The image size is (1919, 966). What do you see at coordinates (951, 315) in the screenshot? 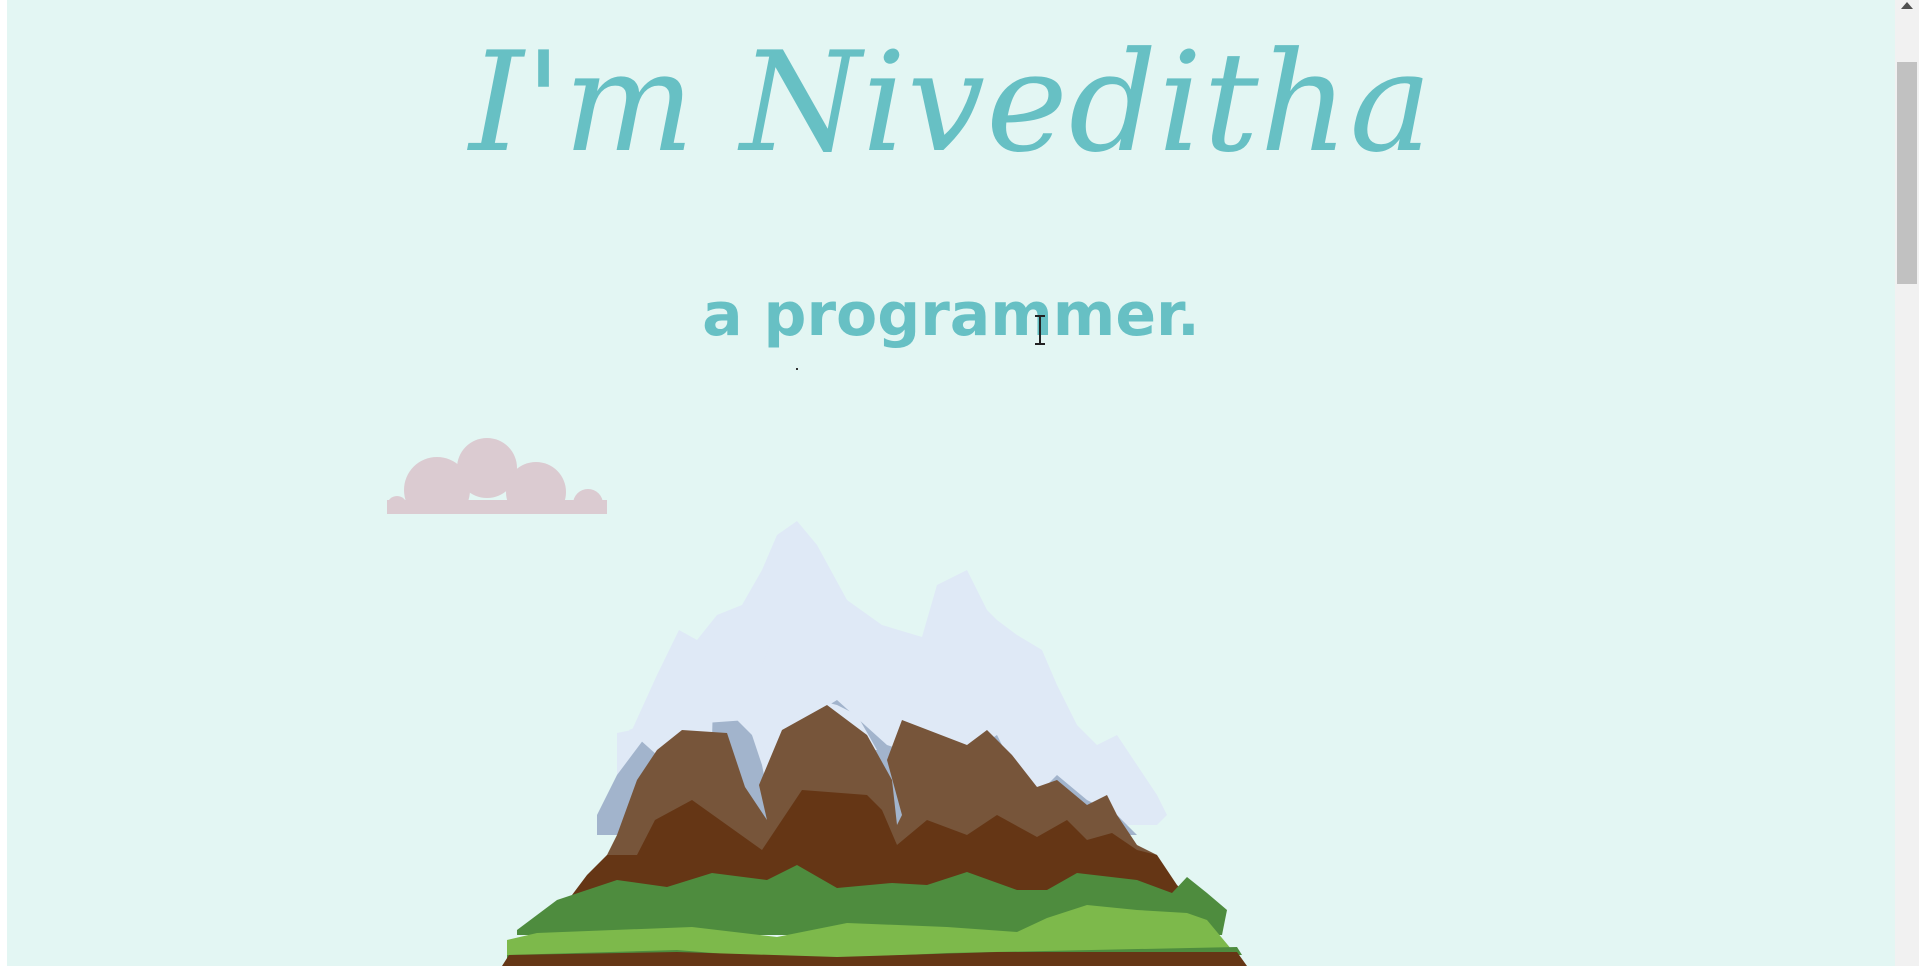
I see `hero-subtitle: a programmer.` at bounding box center [951, 315].